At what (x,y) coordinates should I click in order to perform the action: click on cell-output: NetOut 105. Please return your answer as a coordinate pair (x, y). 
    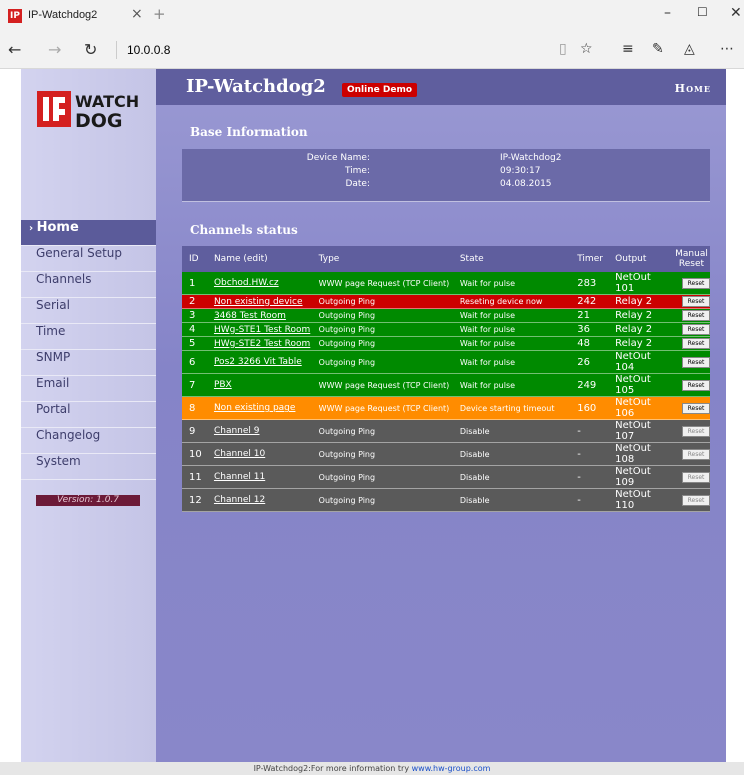
    Looking at the image, I should click on (633, 385).